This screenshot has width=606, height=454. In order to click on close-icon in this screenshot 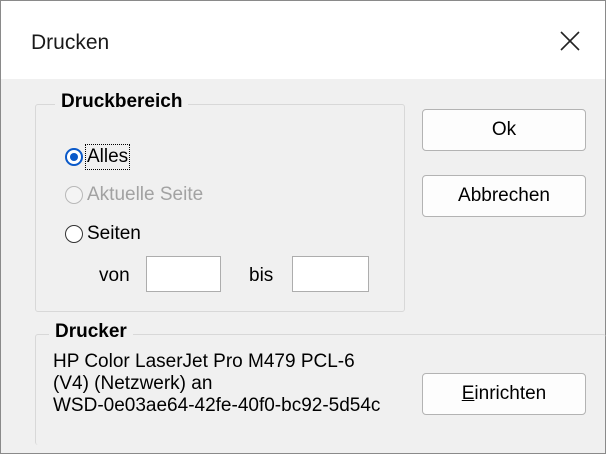, I will do `click(570, 41)`.